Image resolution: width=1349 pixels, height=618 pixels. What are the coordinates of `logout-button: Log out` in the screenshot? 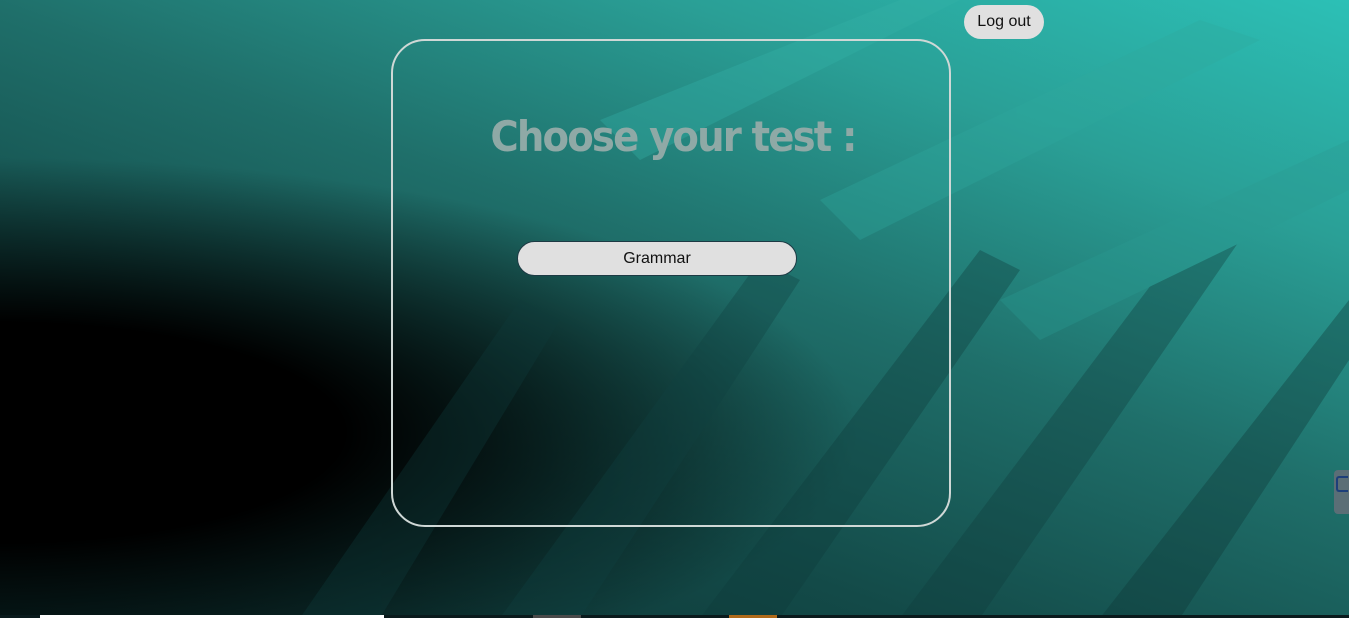 It's located at (1004, 22).